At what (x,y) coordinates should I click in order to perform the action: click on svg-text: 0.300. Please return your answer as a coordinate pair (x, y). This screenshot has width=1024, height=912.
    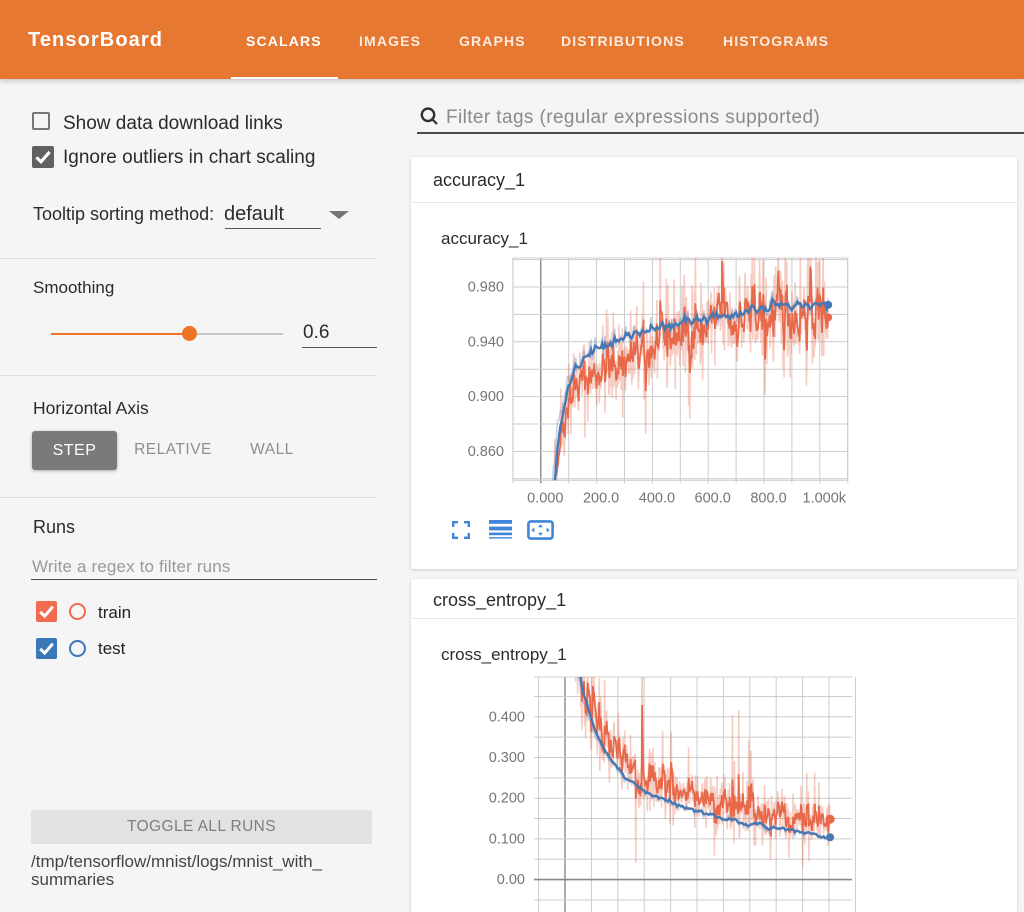
    Looking at the image, I should click on (507, 758).